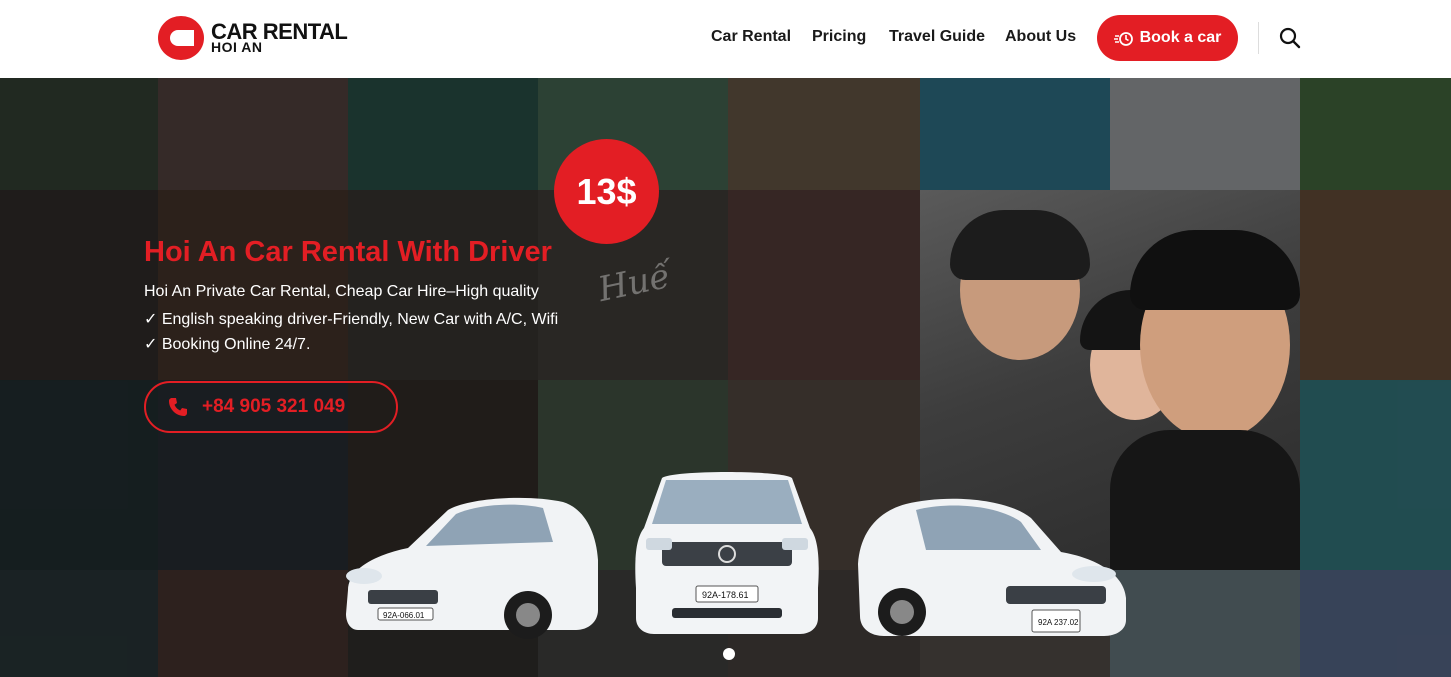 The width and height of the screenshot is (1451, 677). Describe the element at coordinates (839, 37) in the screenshot. I see `nav-item-pricing: Pricing` at that location.